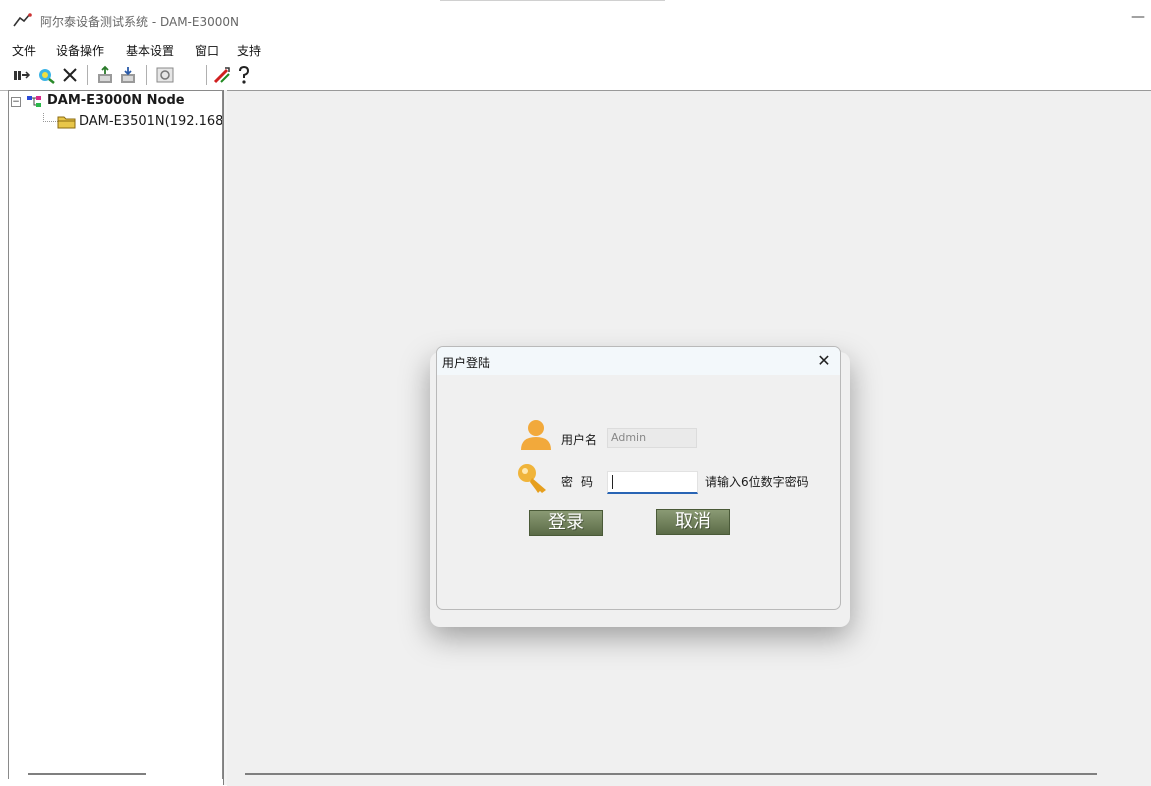 The image size is (1151, 786). Describe the element at coordinates (532, 478) in the screenshot. I see `key-icon` at that location.